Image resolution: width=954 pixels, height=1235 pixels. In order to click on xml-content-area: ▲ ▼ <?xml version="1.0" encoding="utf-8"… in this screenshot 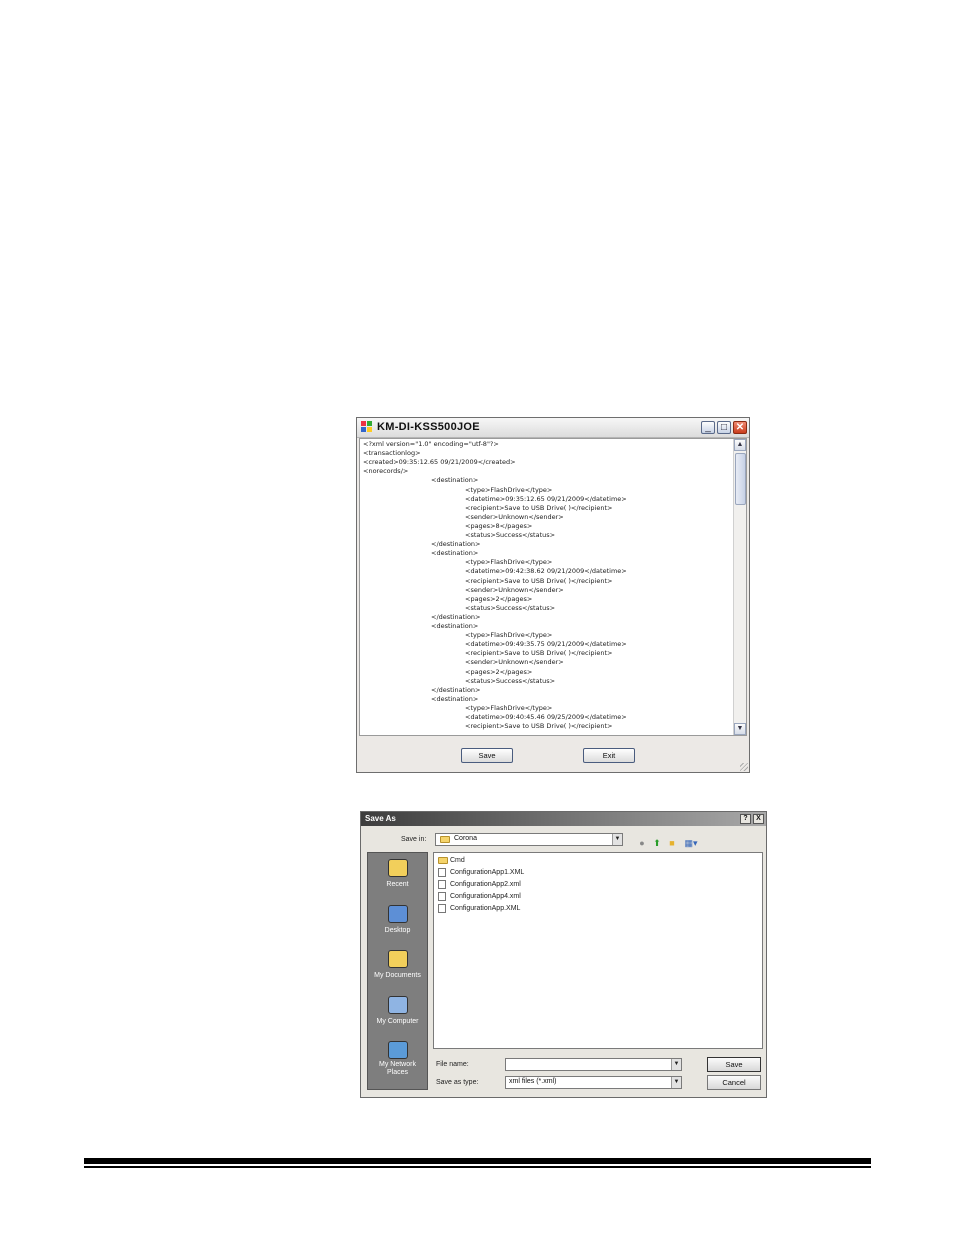, I will do `click(553, 587)`.